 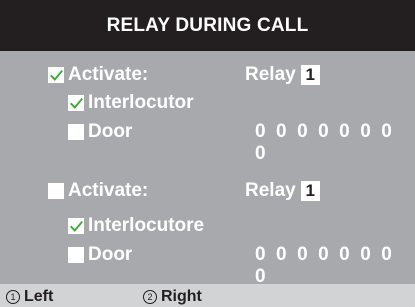 What do you see at coordinates (207, 295) in the screenshot?
I see `footer-bar` at bounding box center [207, 295].